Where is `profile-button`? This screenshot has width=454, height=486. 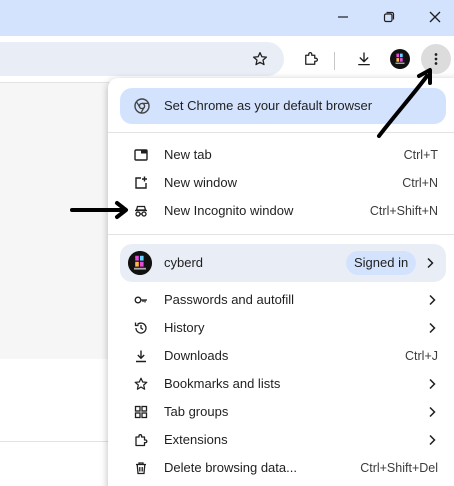 profile-button is located at coordinates (400, 59).